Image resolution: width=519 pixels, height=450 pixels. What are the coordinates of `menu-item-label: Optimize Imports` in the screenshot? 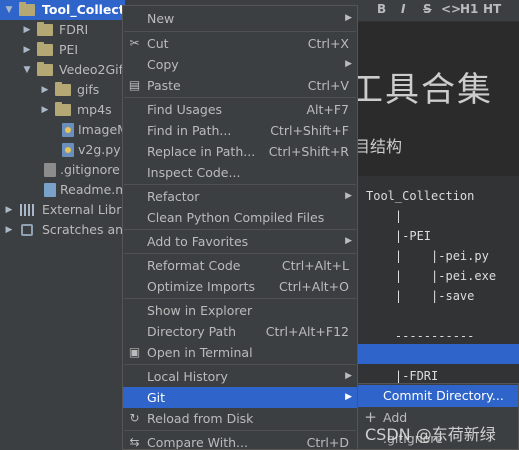 It's located at (201, 286).